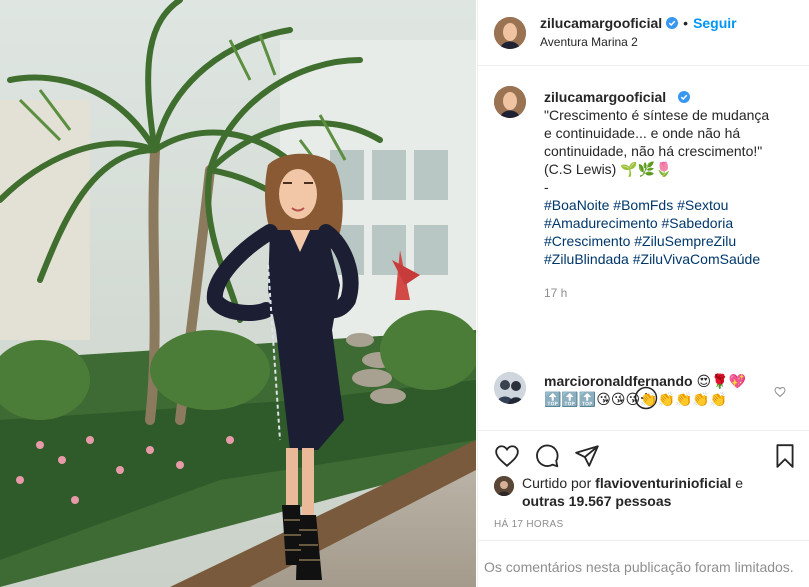 The width and height of the screenshot is (809, 587). What do you see at coordinates (643, 454) in the screenshot?
I see `action-bar` at bounding box center [643, 454].